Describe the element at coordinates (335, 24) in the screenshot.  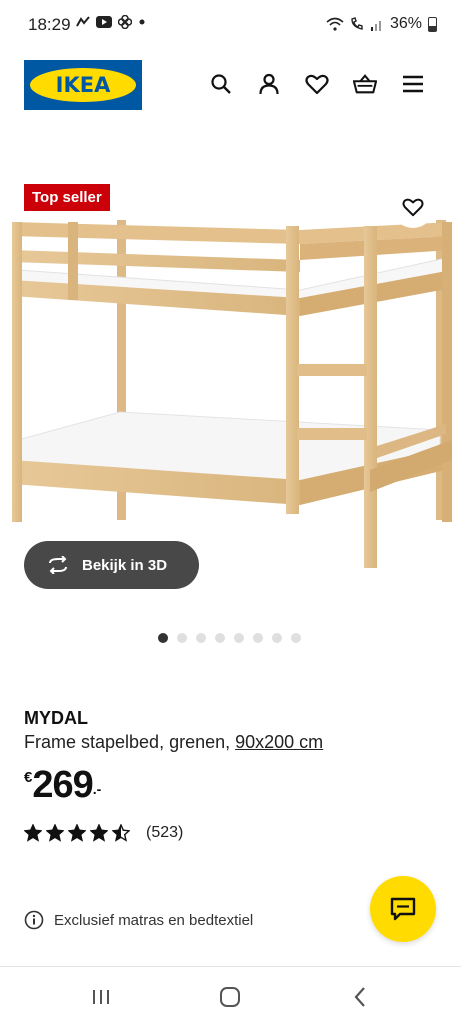
I see `wifi-icon` at that location.